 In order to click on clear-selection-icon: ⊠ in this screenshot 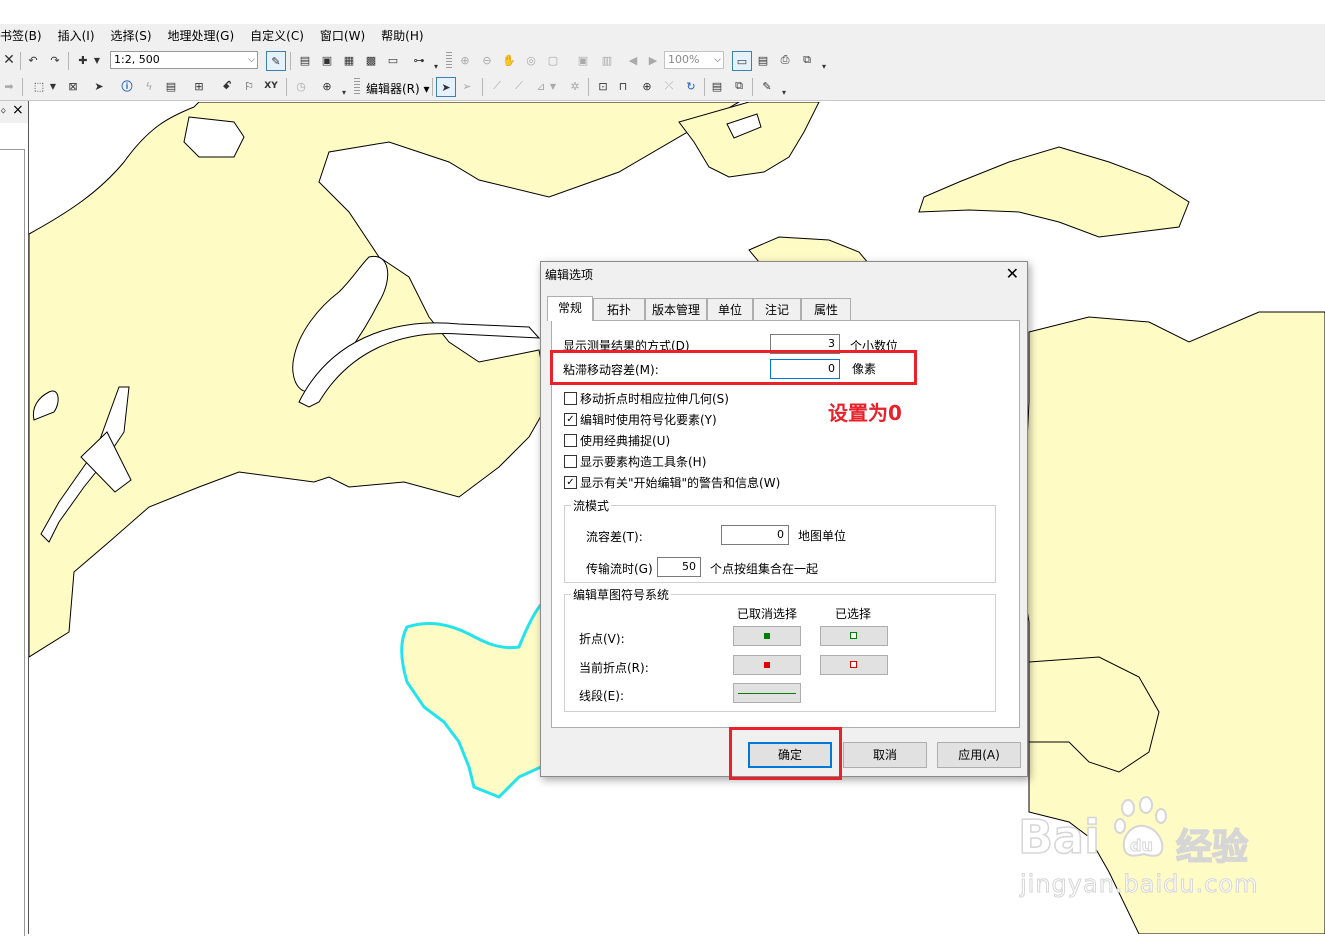, I will do `click(73, 86)`.